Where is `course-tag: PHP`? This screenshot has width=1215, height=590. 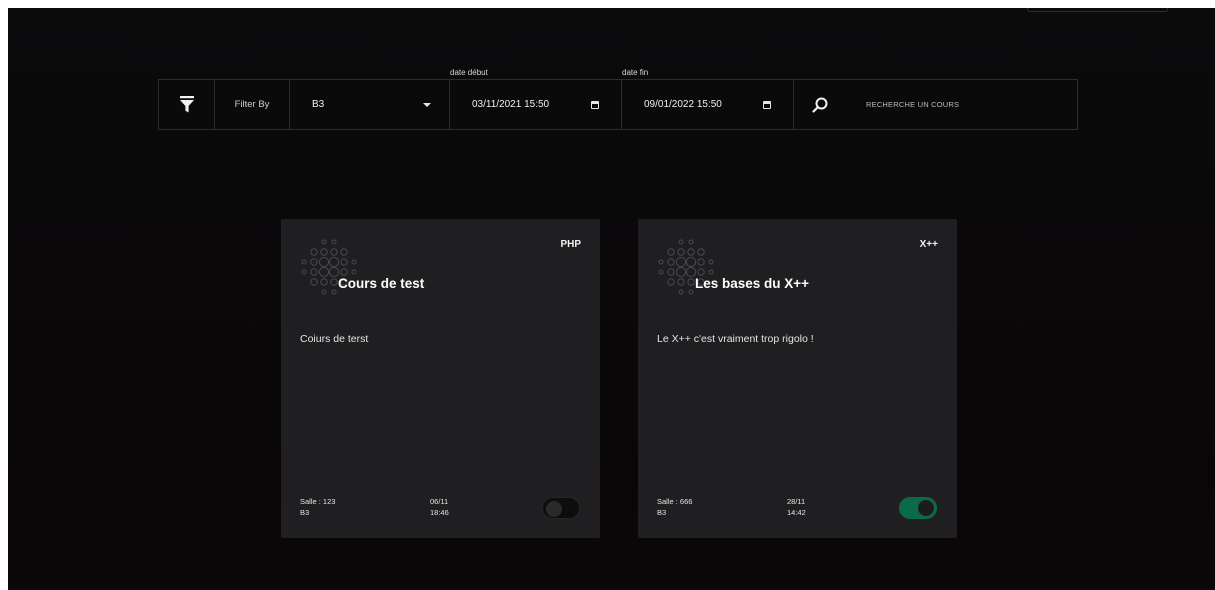
course-tag: PHP is located at coordinates (570, 244).